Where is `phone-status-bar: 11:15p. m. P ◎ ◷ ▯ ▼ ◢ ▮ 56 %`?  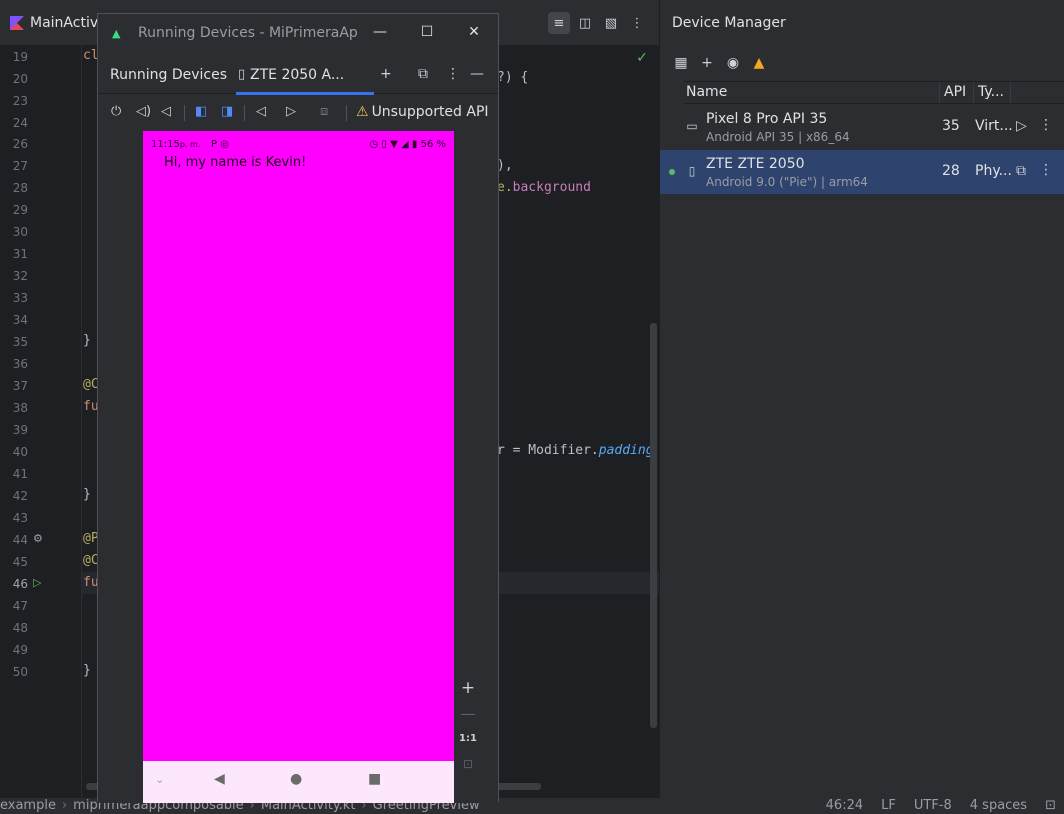 phone-status-bar: 11:15p. m. P ◎ ◷ ▯ ▼ ◢ ▮ 56 % is located at coordinates (298, 146).